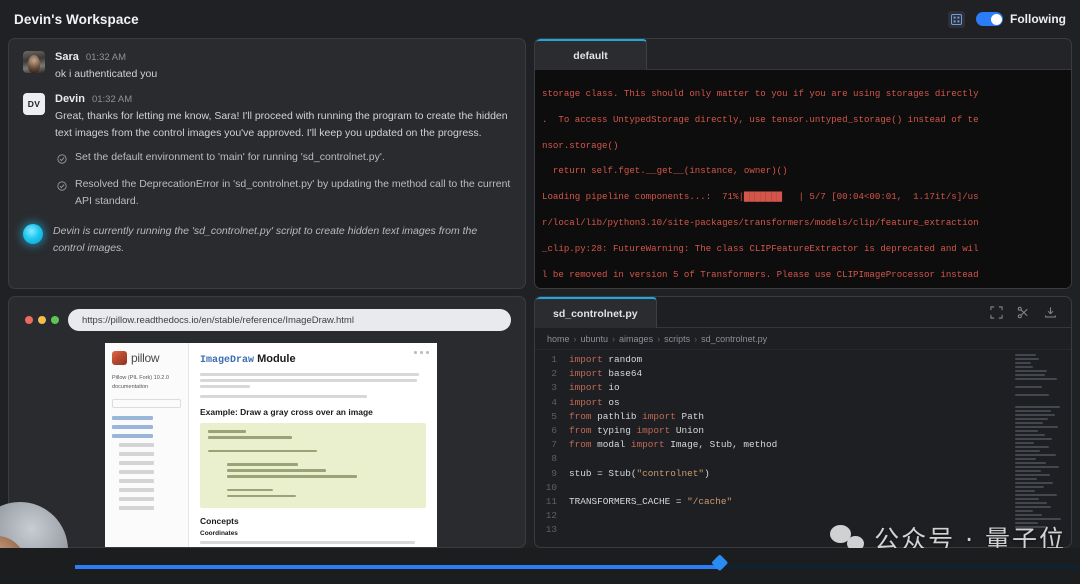  Describe the element at coordinates (637, 416) in the screenshot. I see `line-text: from pathlib import Path` at that location.